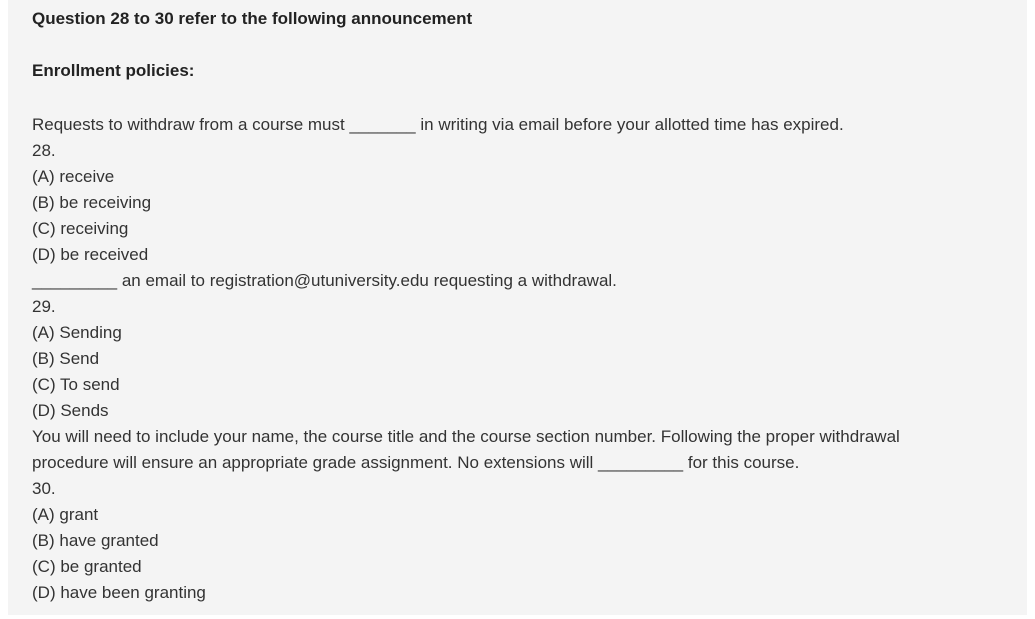 The width and height of the screenshot is (1035, 619). I want to click on question-28-number: 28., so click(44, 150).